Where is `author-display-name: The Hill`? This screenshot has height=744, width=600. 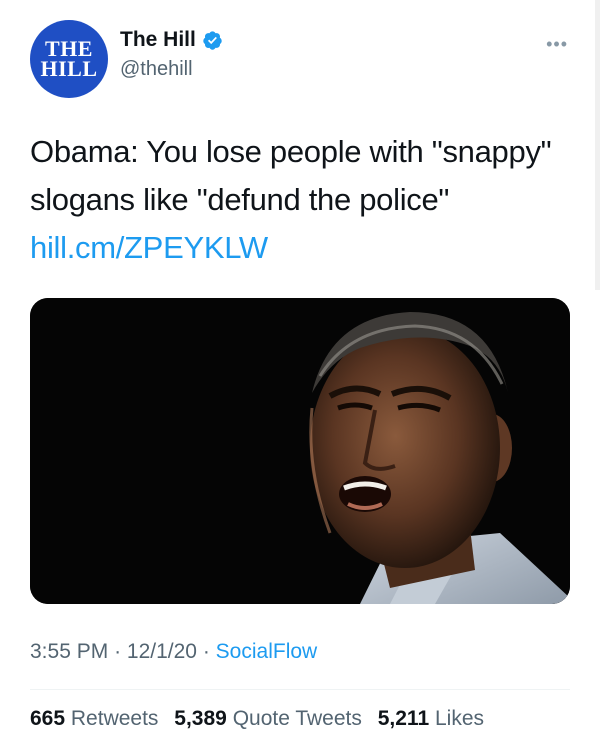 author-display-name: The Hill is located at coordinates (158, 40).